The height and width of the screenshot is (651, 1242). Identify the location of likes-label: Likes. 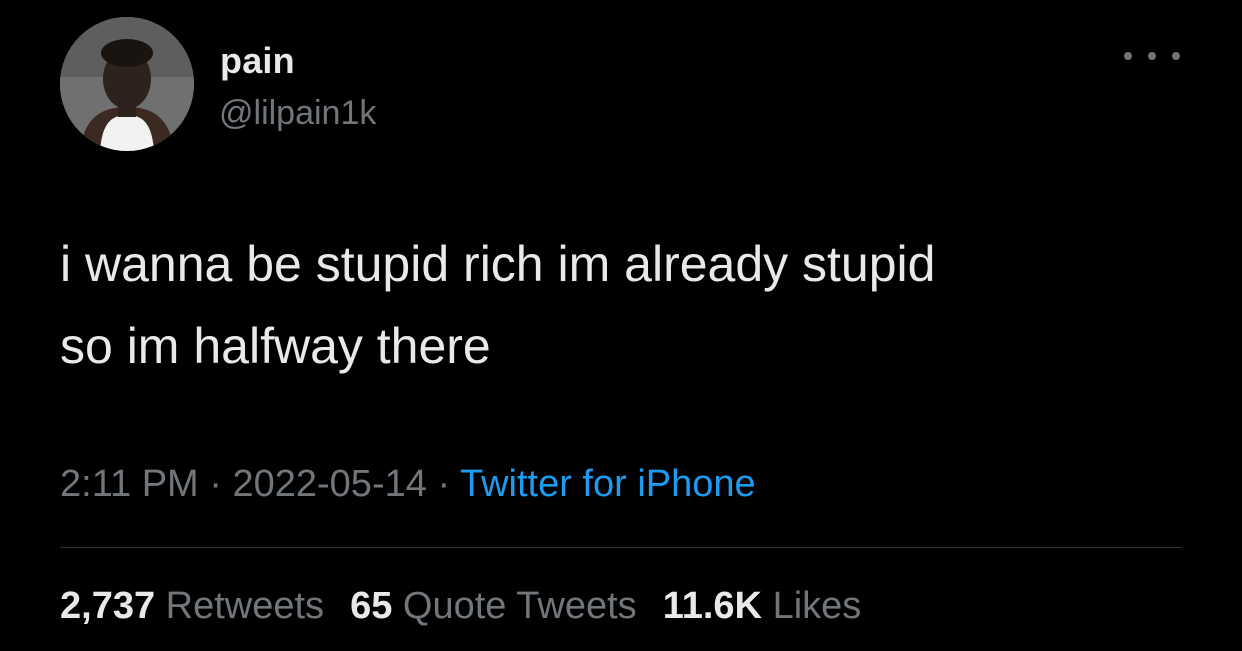
(817, 606).